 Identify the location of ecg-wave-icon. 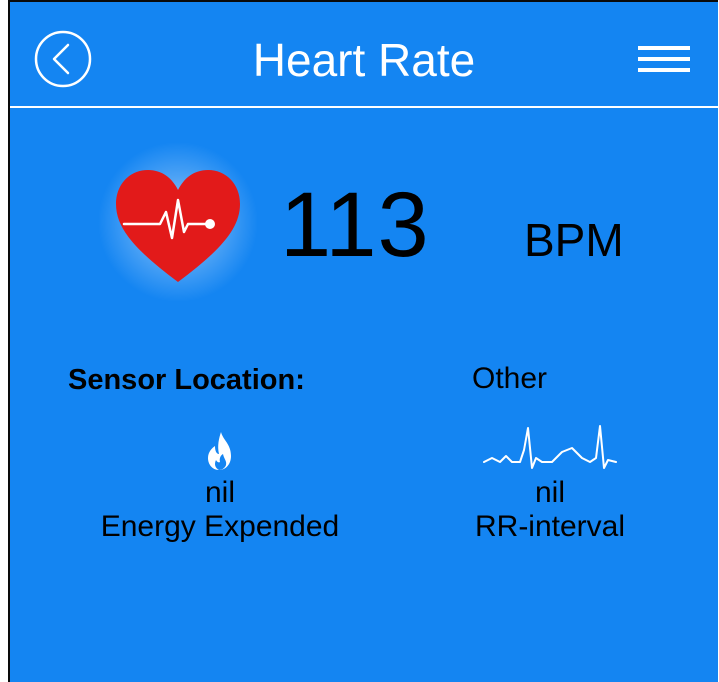
(550, 447).